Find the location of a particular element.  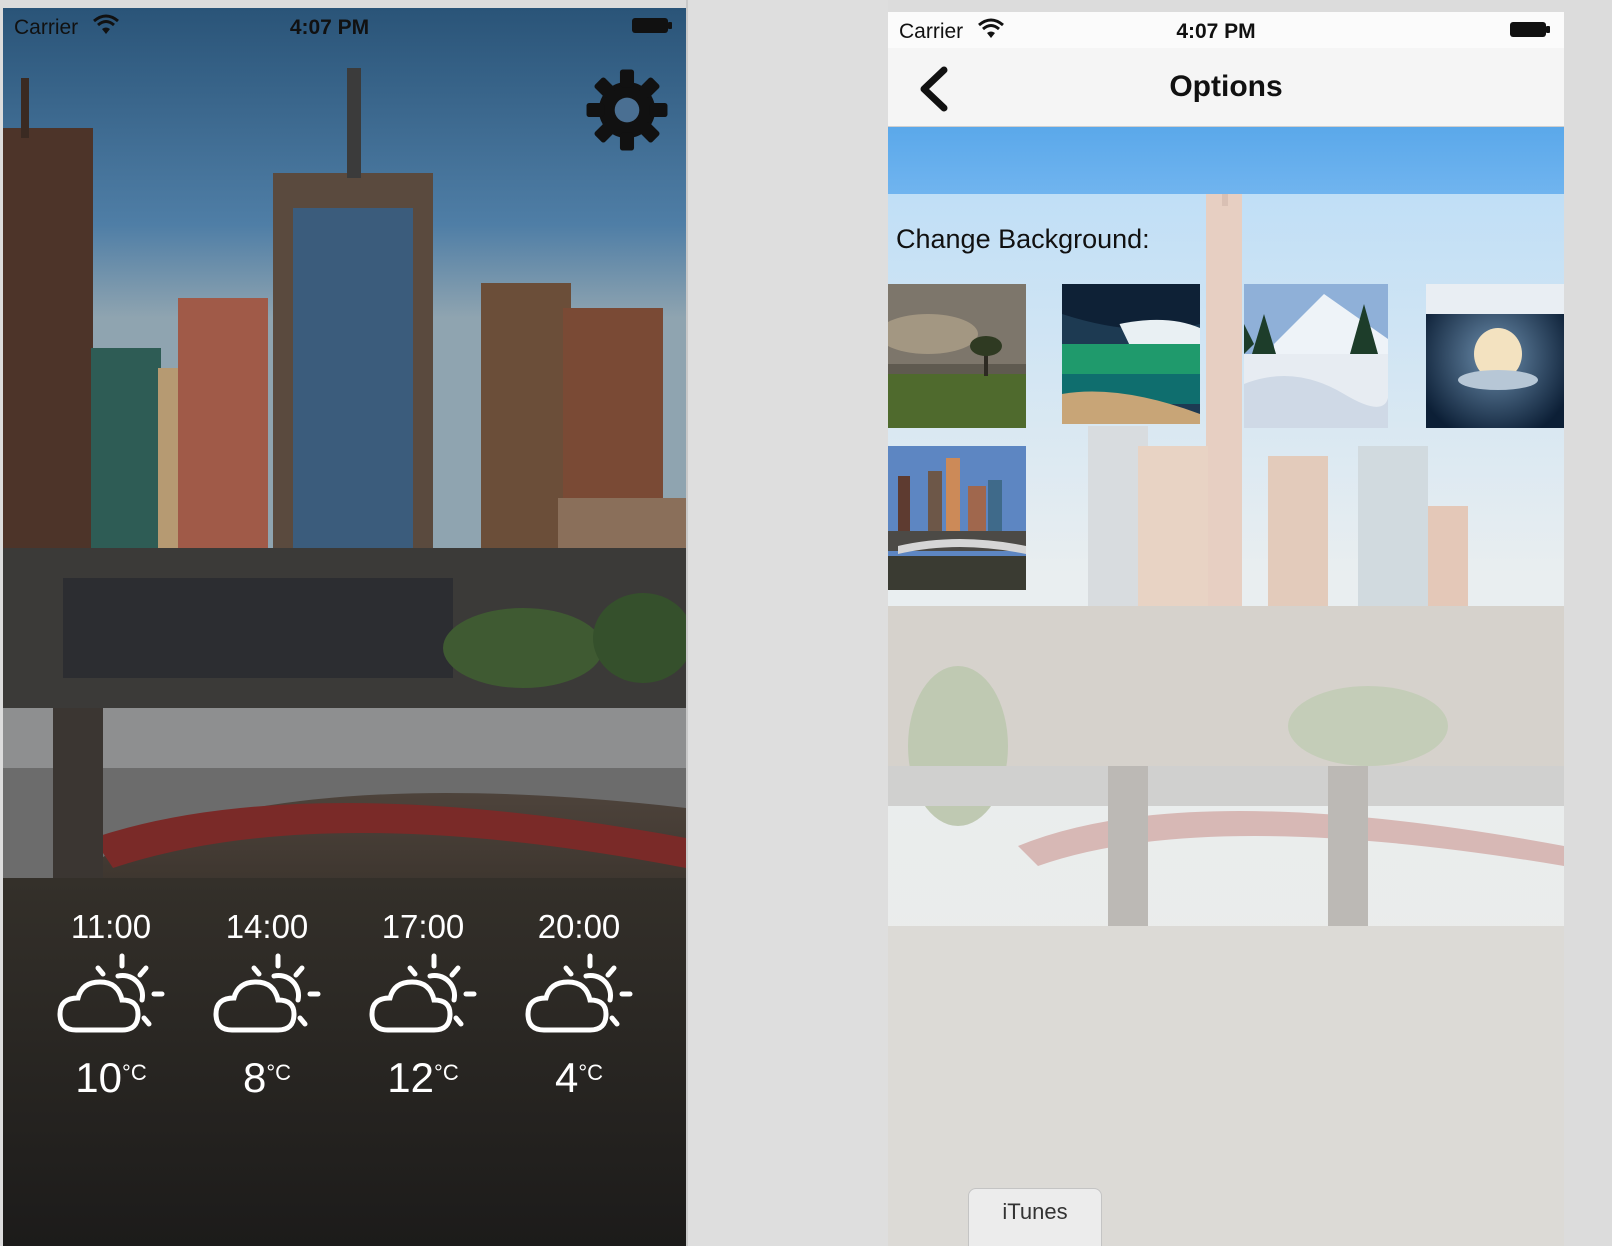

forecast-item: 11:00 10°C is located at coordinates (111, 1005).